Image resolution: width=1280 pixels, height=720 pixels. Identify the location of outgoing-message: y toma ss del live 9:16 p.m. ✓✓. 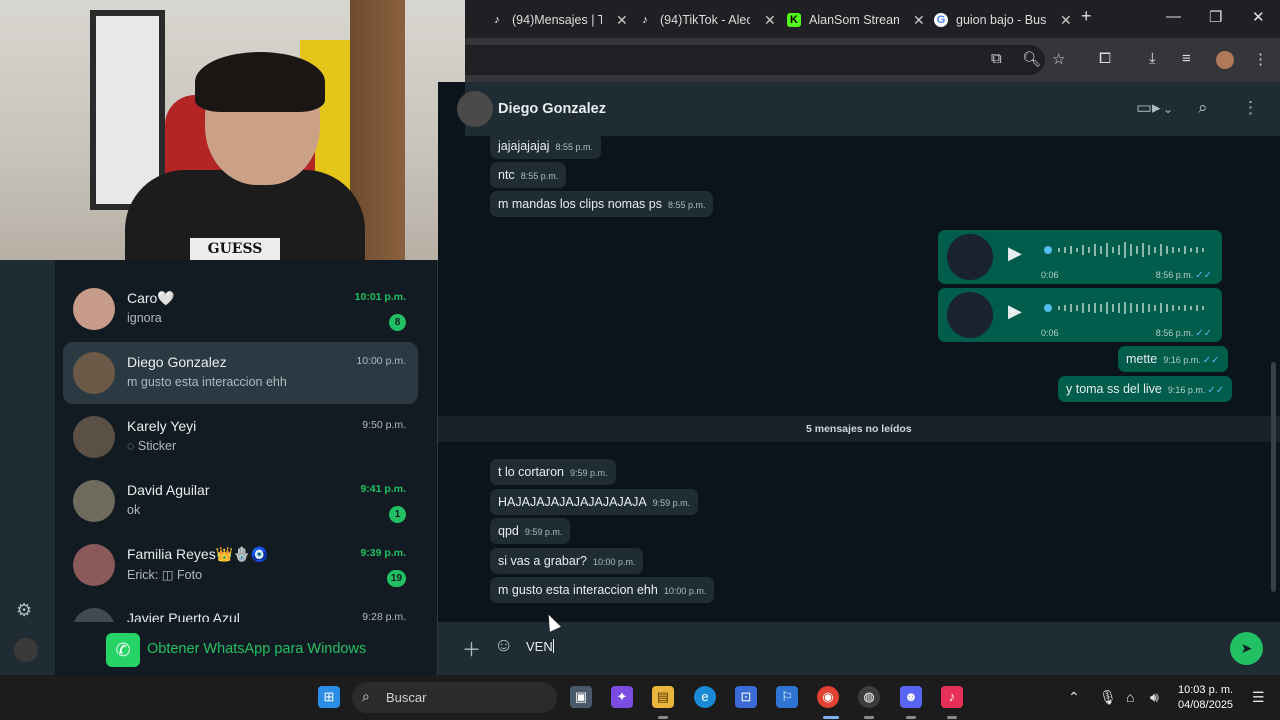
(1145, 389).